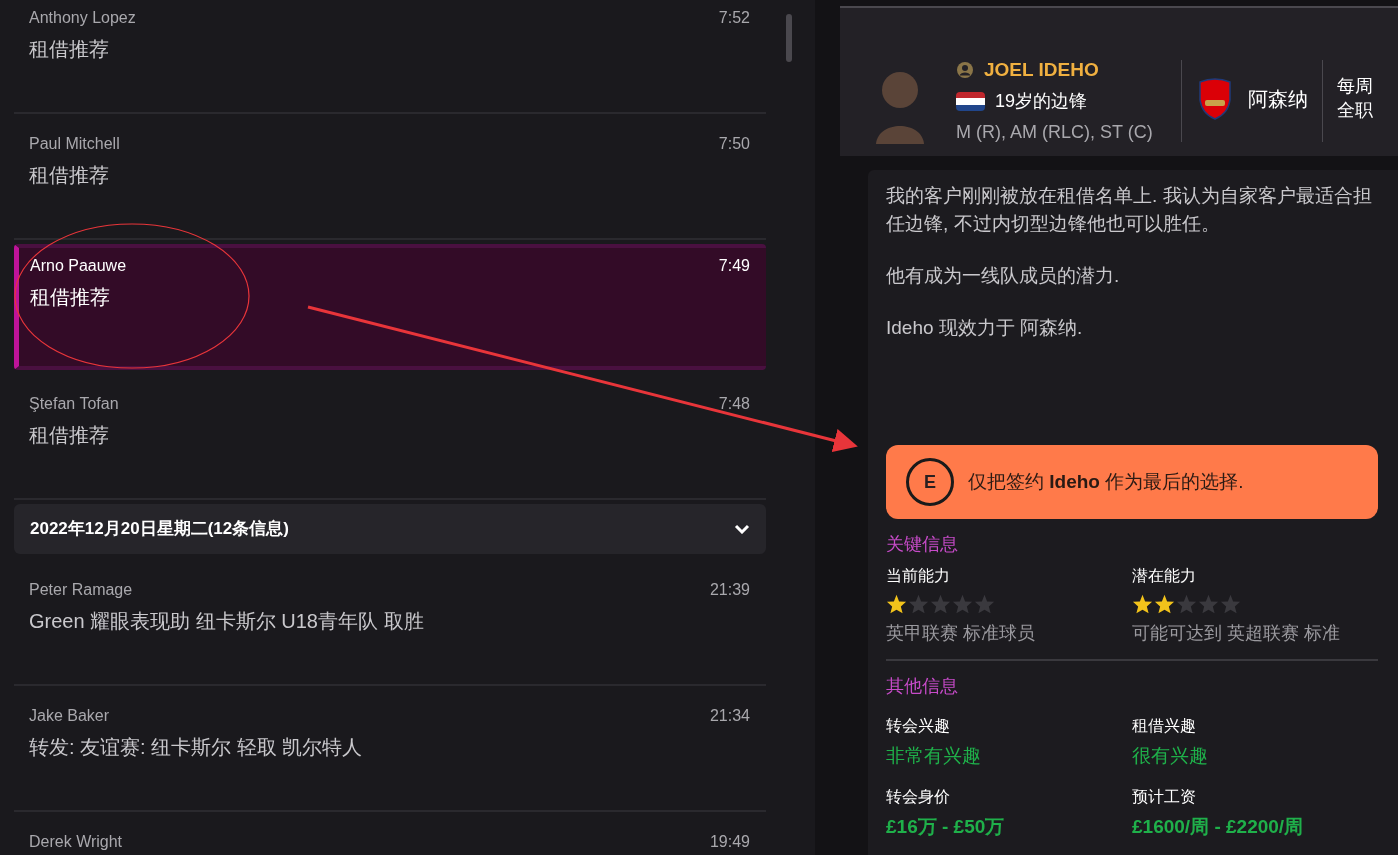 The width and height of the screenshot is (1398, 855). What do you see at coordinates (390, 177) in the screenshot?
I see `message-row: Paul Mitchell 7:50 租借推荐` at bounding box center [390, 177].